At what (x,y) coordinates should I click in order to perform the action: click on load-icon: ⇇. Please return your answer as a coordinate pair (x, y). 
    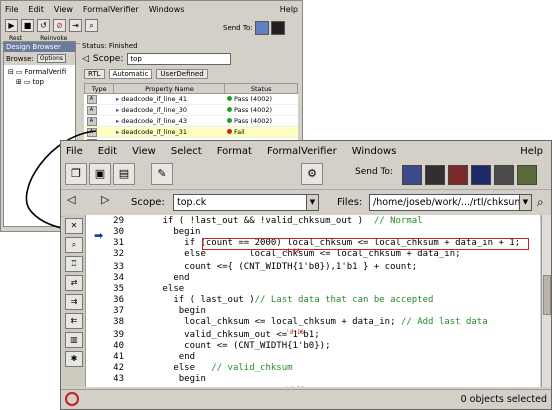
    Looking at the image, I should click on (74, 321).